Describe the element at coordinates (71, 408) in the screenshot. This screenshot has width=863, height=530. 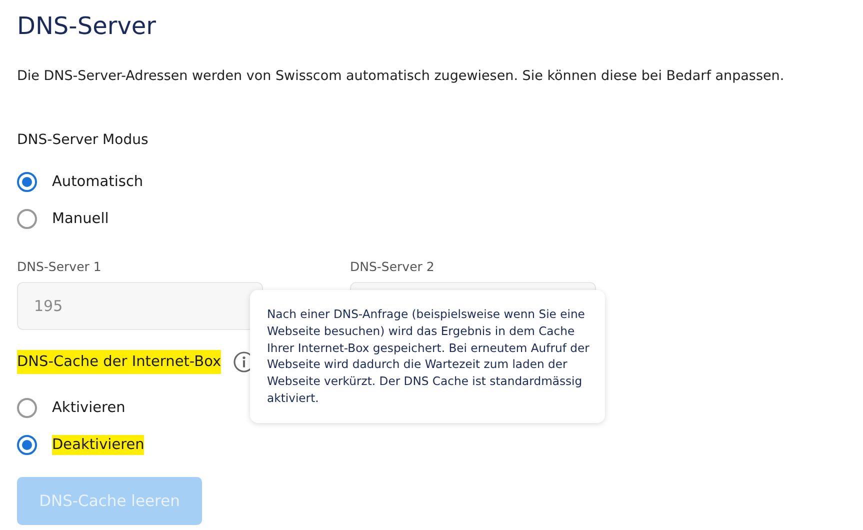
I see `radio-option: Aktivieren` at that location.